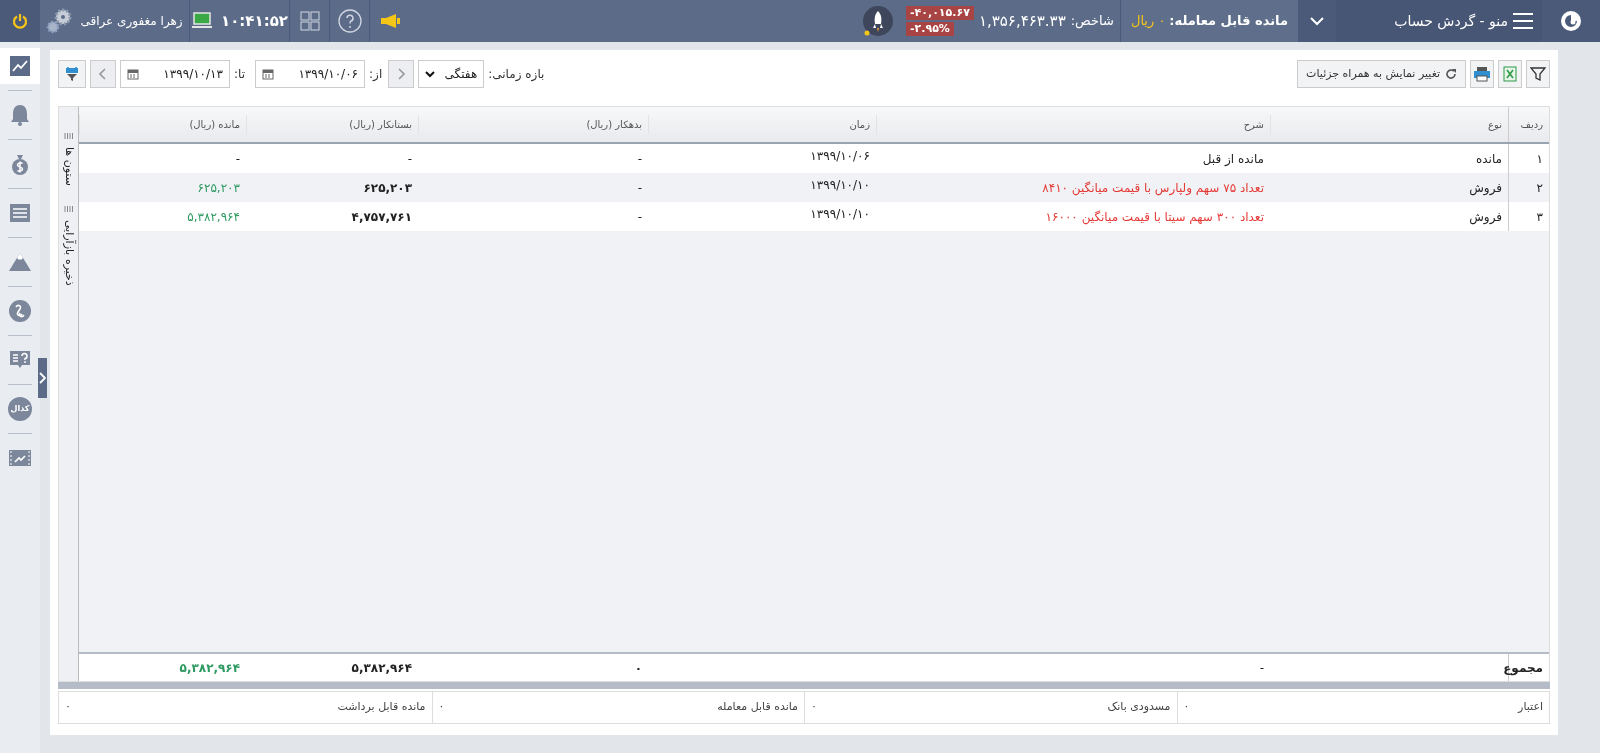 Image resolution: width=1600 pixels, height=753 pixels. What do you see at coordinates (1523, 21) in the screenshot?
I see `menu-icon` at bounding box center [1523, 21].